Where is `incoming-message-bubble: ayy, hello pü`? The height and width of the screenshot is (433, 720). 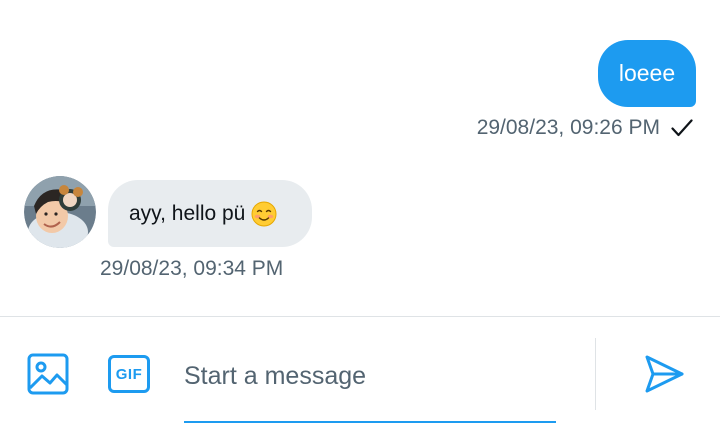
incoming-message-bubble: ayy, hello pü is located at coordinates (210, 213).